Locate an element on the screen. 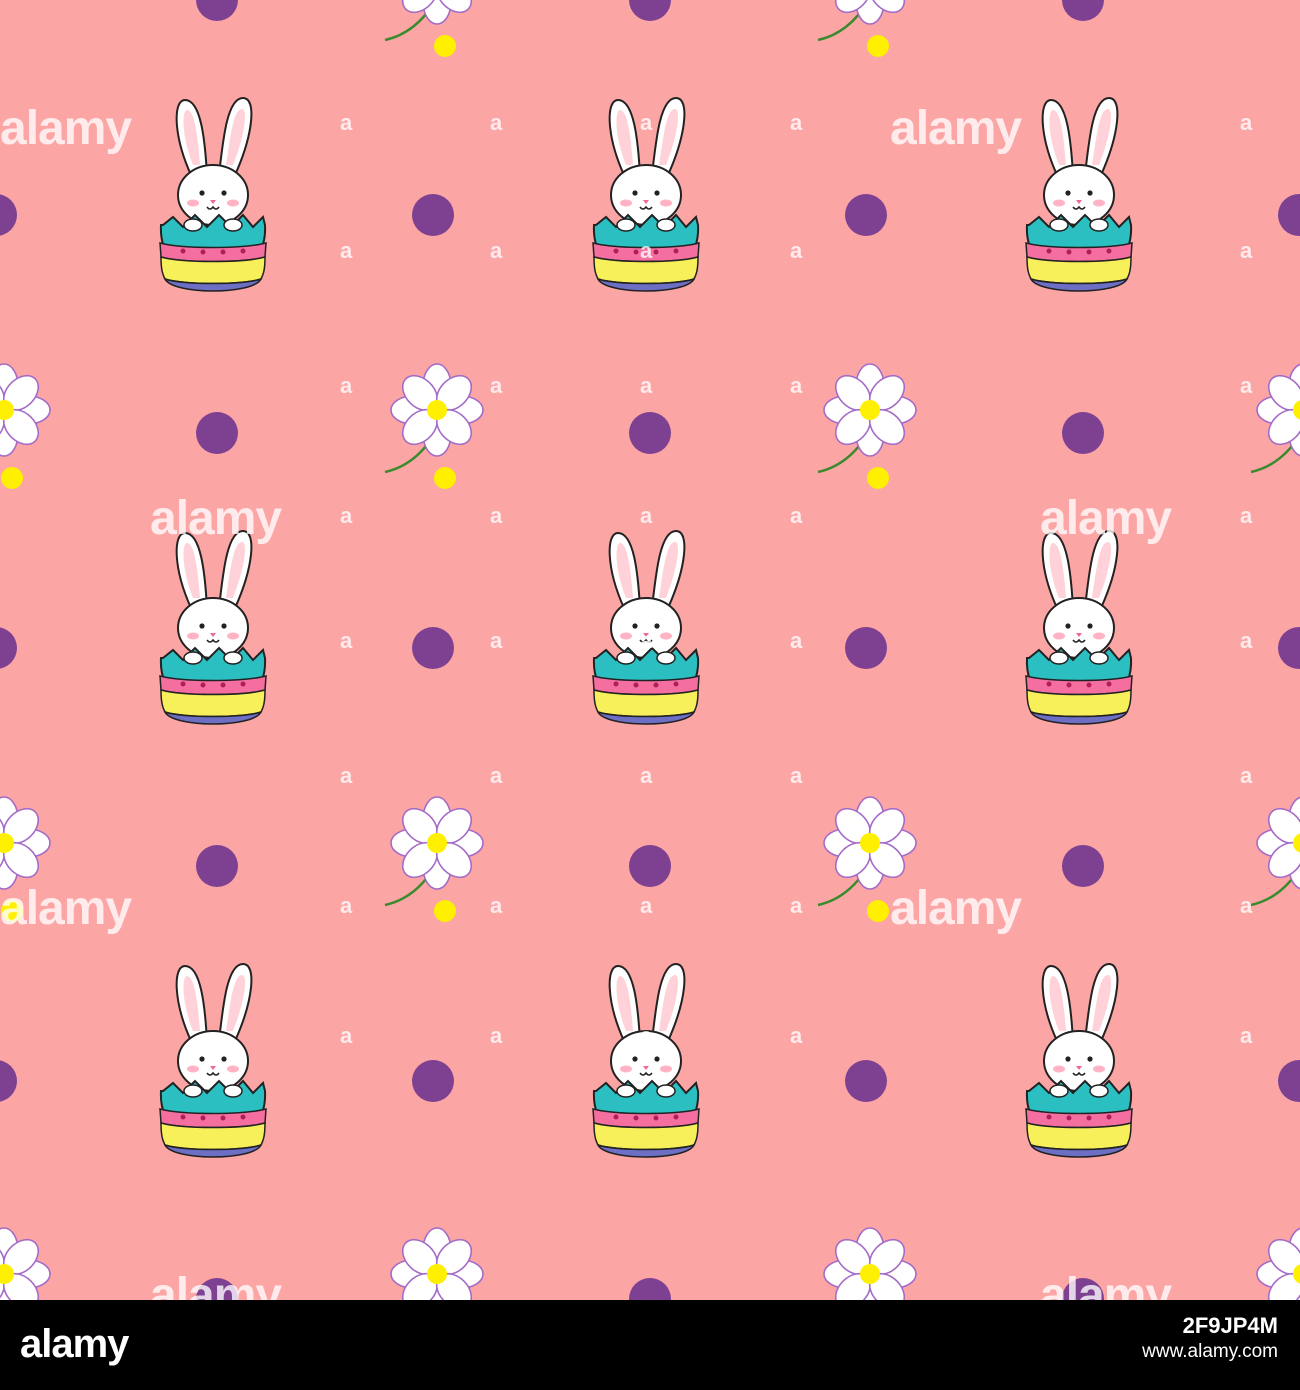 This screenshot has height=1390, width=1300. alamy-logo: alamy is located at coordinates (74, 1344).